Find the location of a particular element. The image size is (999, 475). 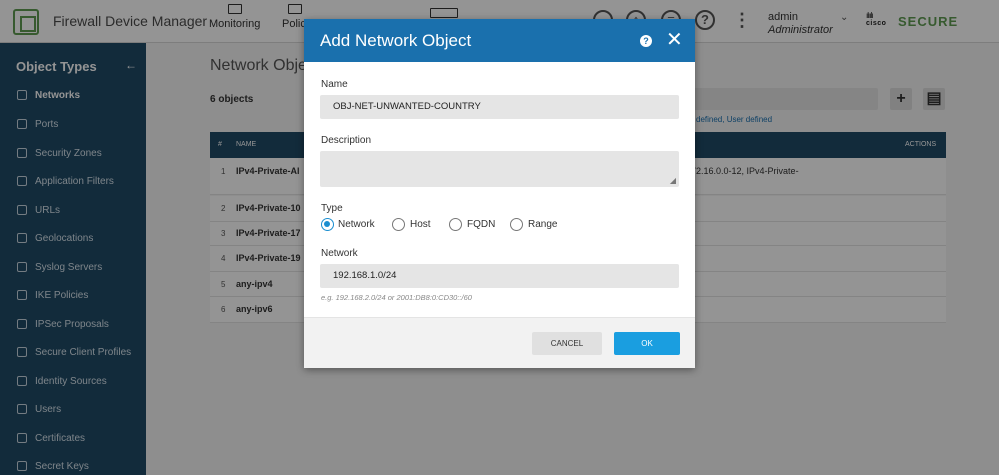

type-fqdn-radio is located at coordinates (455, 224).